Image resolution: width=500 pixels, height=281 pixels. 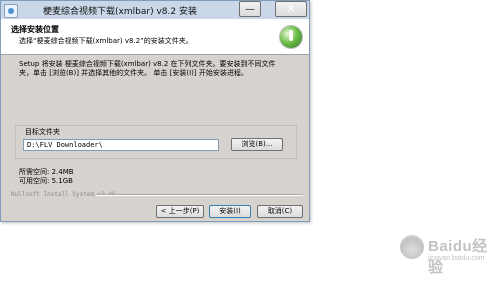 I want to click on back-button: < 上一步(P), so click(x=180, y=211).